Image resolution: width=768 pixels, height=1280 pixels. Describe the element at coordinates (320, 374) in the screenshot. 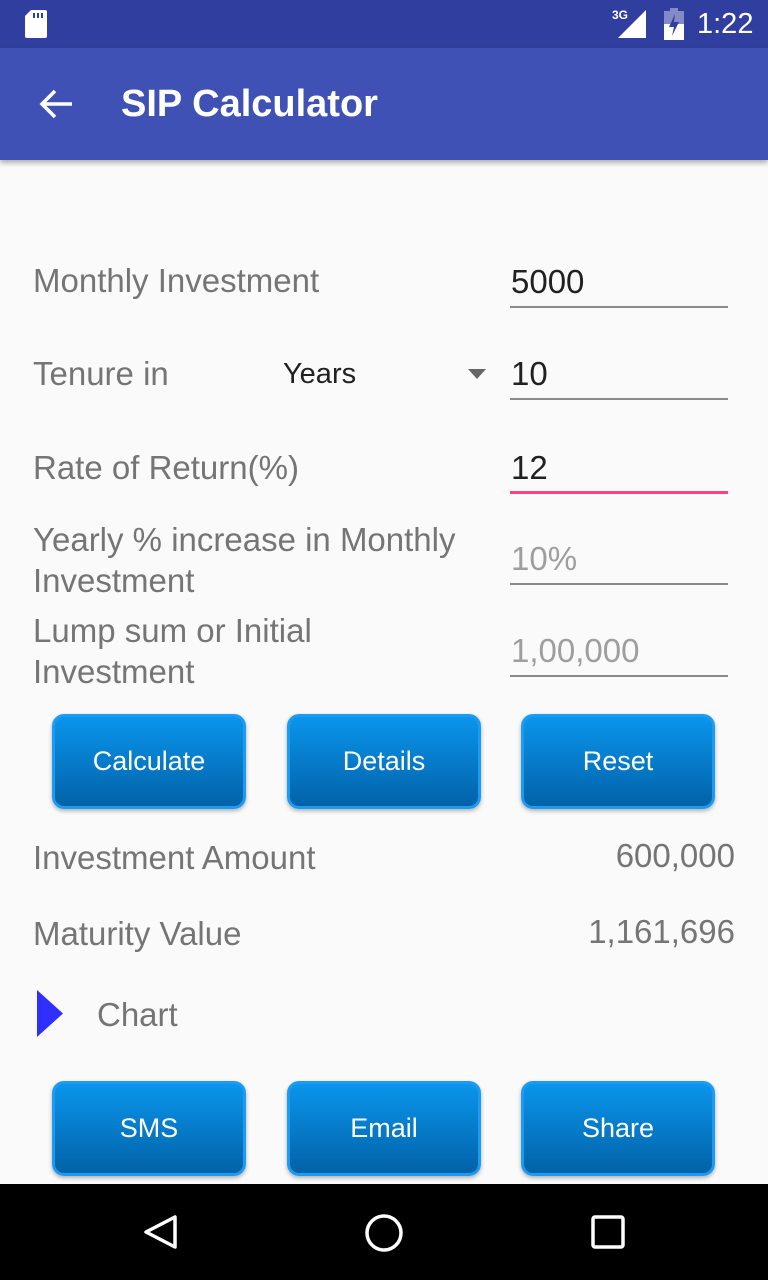

I see `tenure-unit-value: Years` at that location.